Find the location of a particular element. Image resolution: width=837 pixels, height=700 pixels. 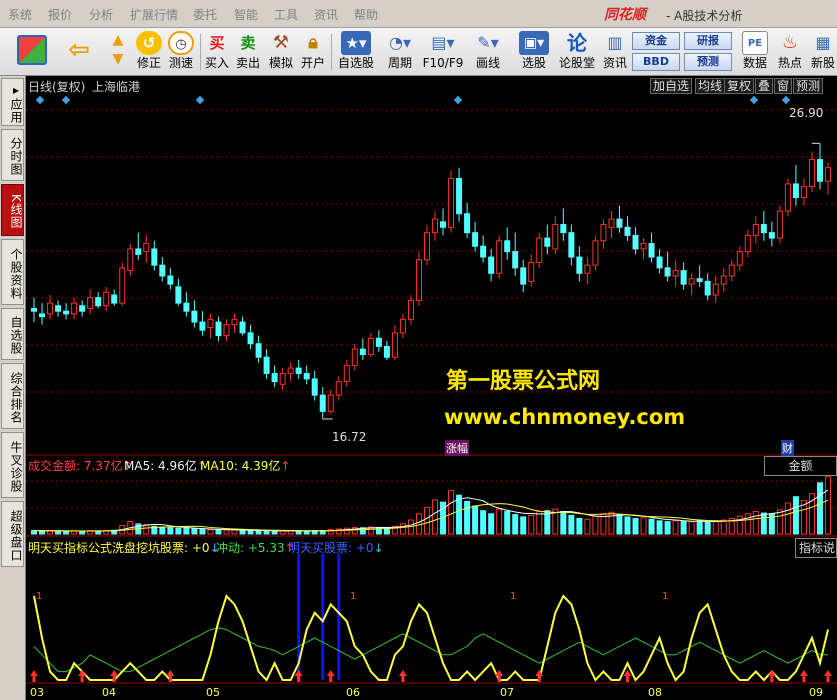

tab-super-panel: 超级盘口 is located at coordinates (12, 534).